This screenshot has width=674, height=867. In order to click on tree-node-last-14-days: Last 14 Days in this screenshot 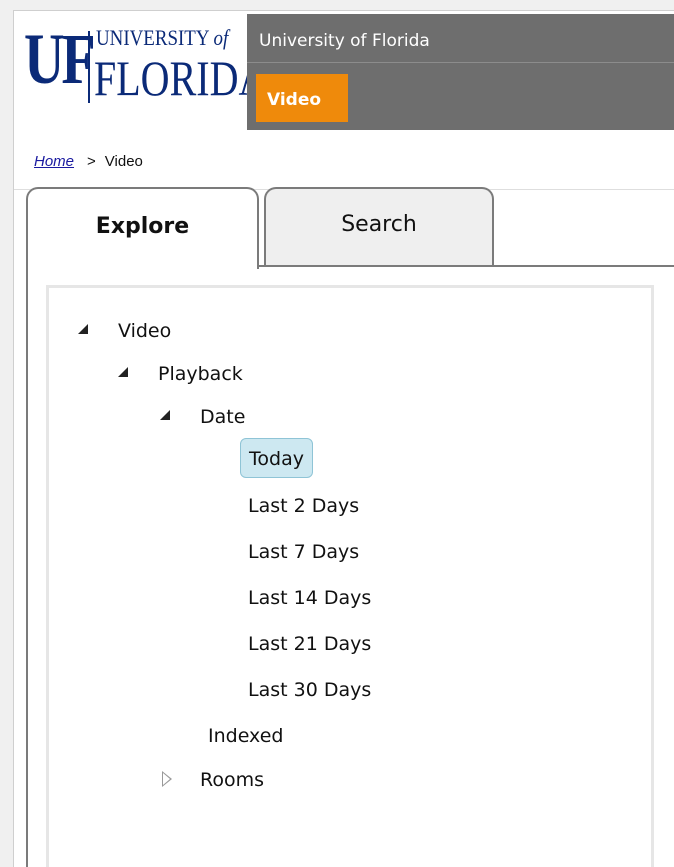, I will do `click(309, 598)`.